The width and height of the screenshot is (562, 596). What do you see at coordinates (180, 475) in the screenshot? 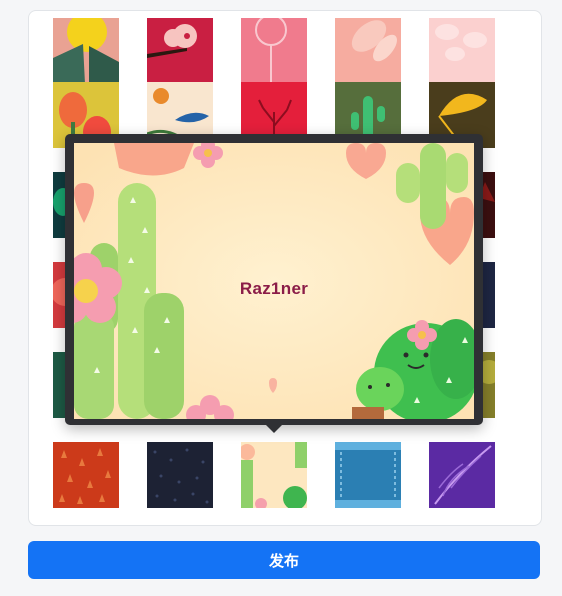
I see `tile-dark-speckle` at bounding box center [180, 475].